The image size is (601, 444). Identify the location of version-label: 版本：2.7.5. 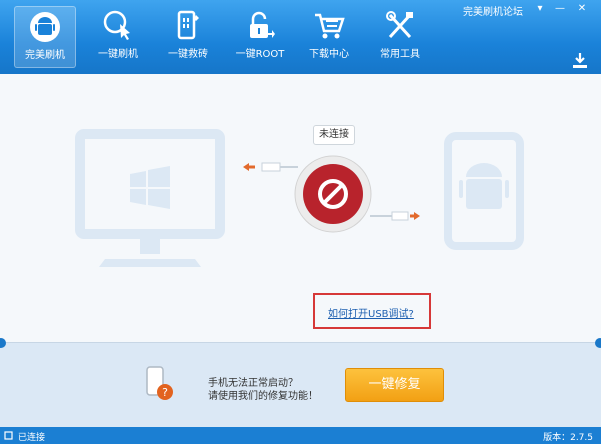
(568, 438).